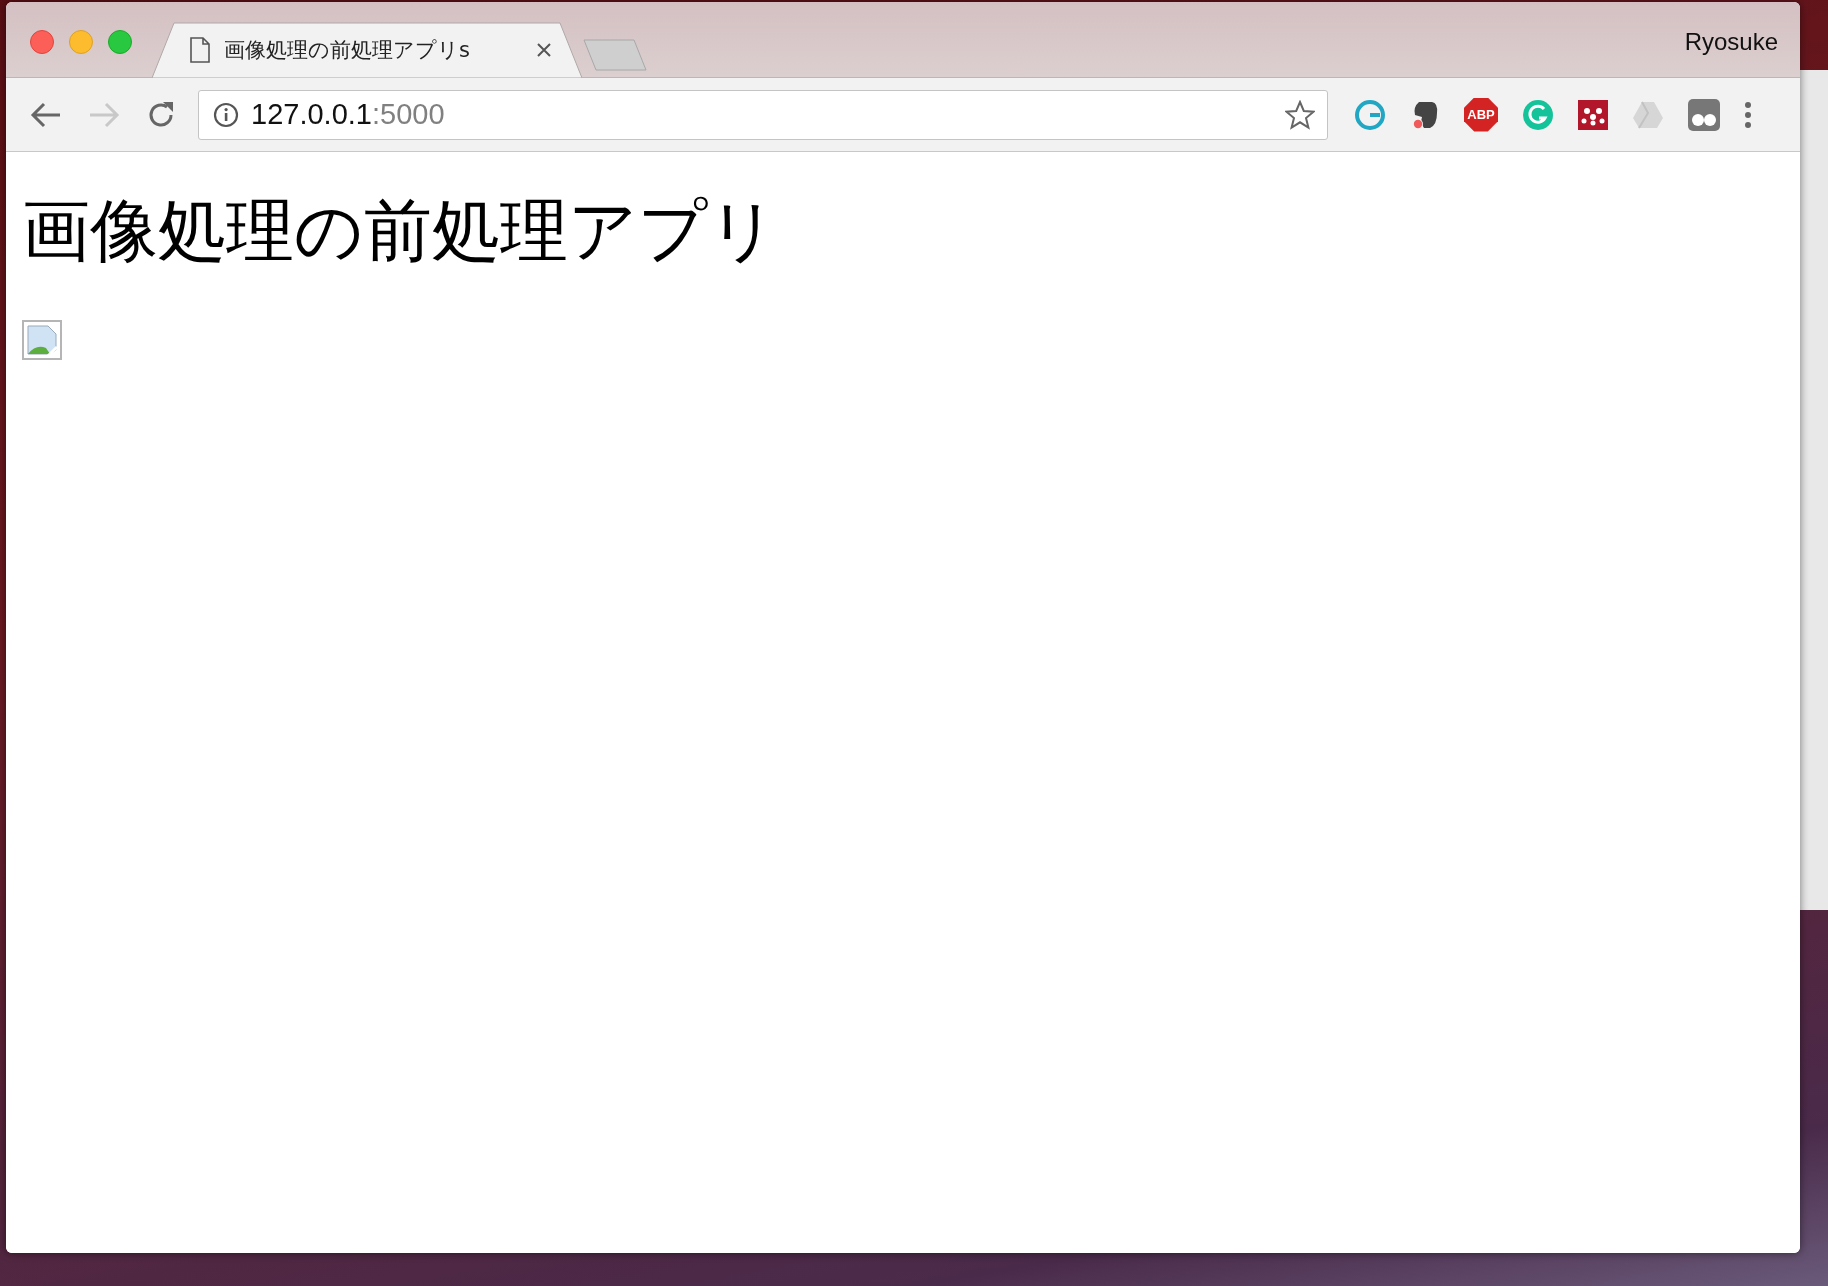 The width and height of the screenshot is (1828, 1286). What do you see at coordinates (1748, 114) in the screenshot?
I see `menu-icon` at bounding box center [1748, 114].